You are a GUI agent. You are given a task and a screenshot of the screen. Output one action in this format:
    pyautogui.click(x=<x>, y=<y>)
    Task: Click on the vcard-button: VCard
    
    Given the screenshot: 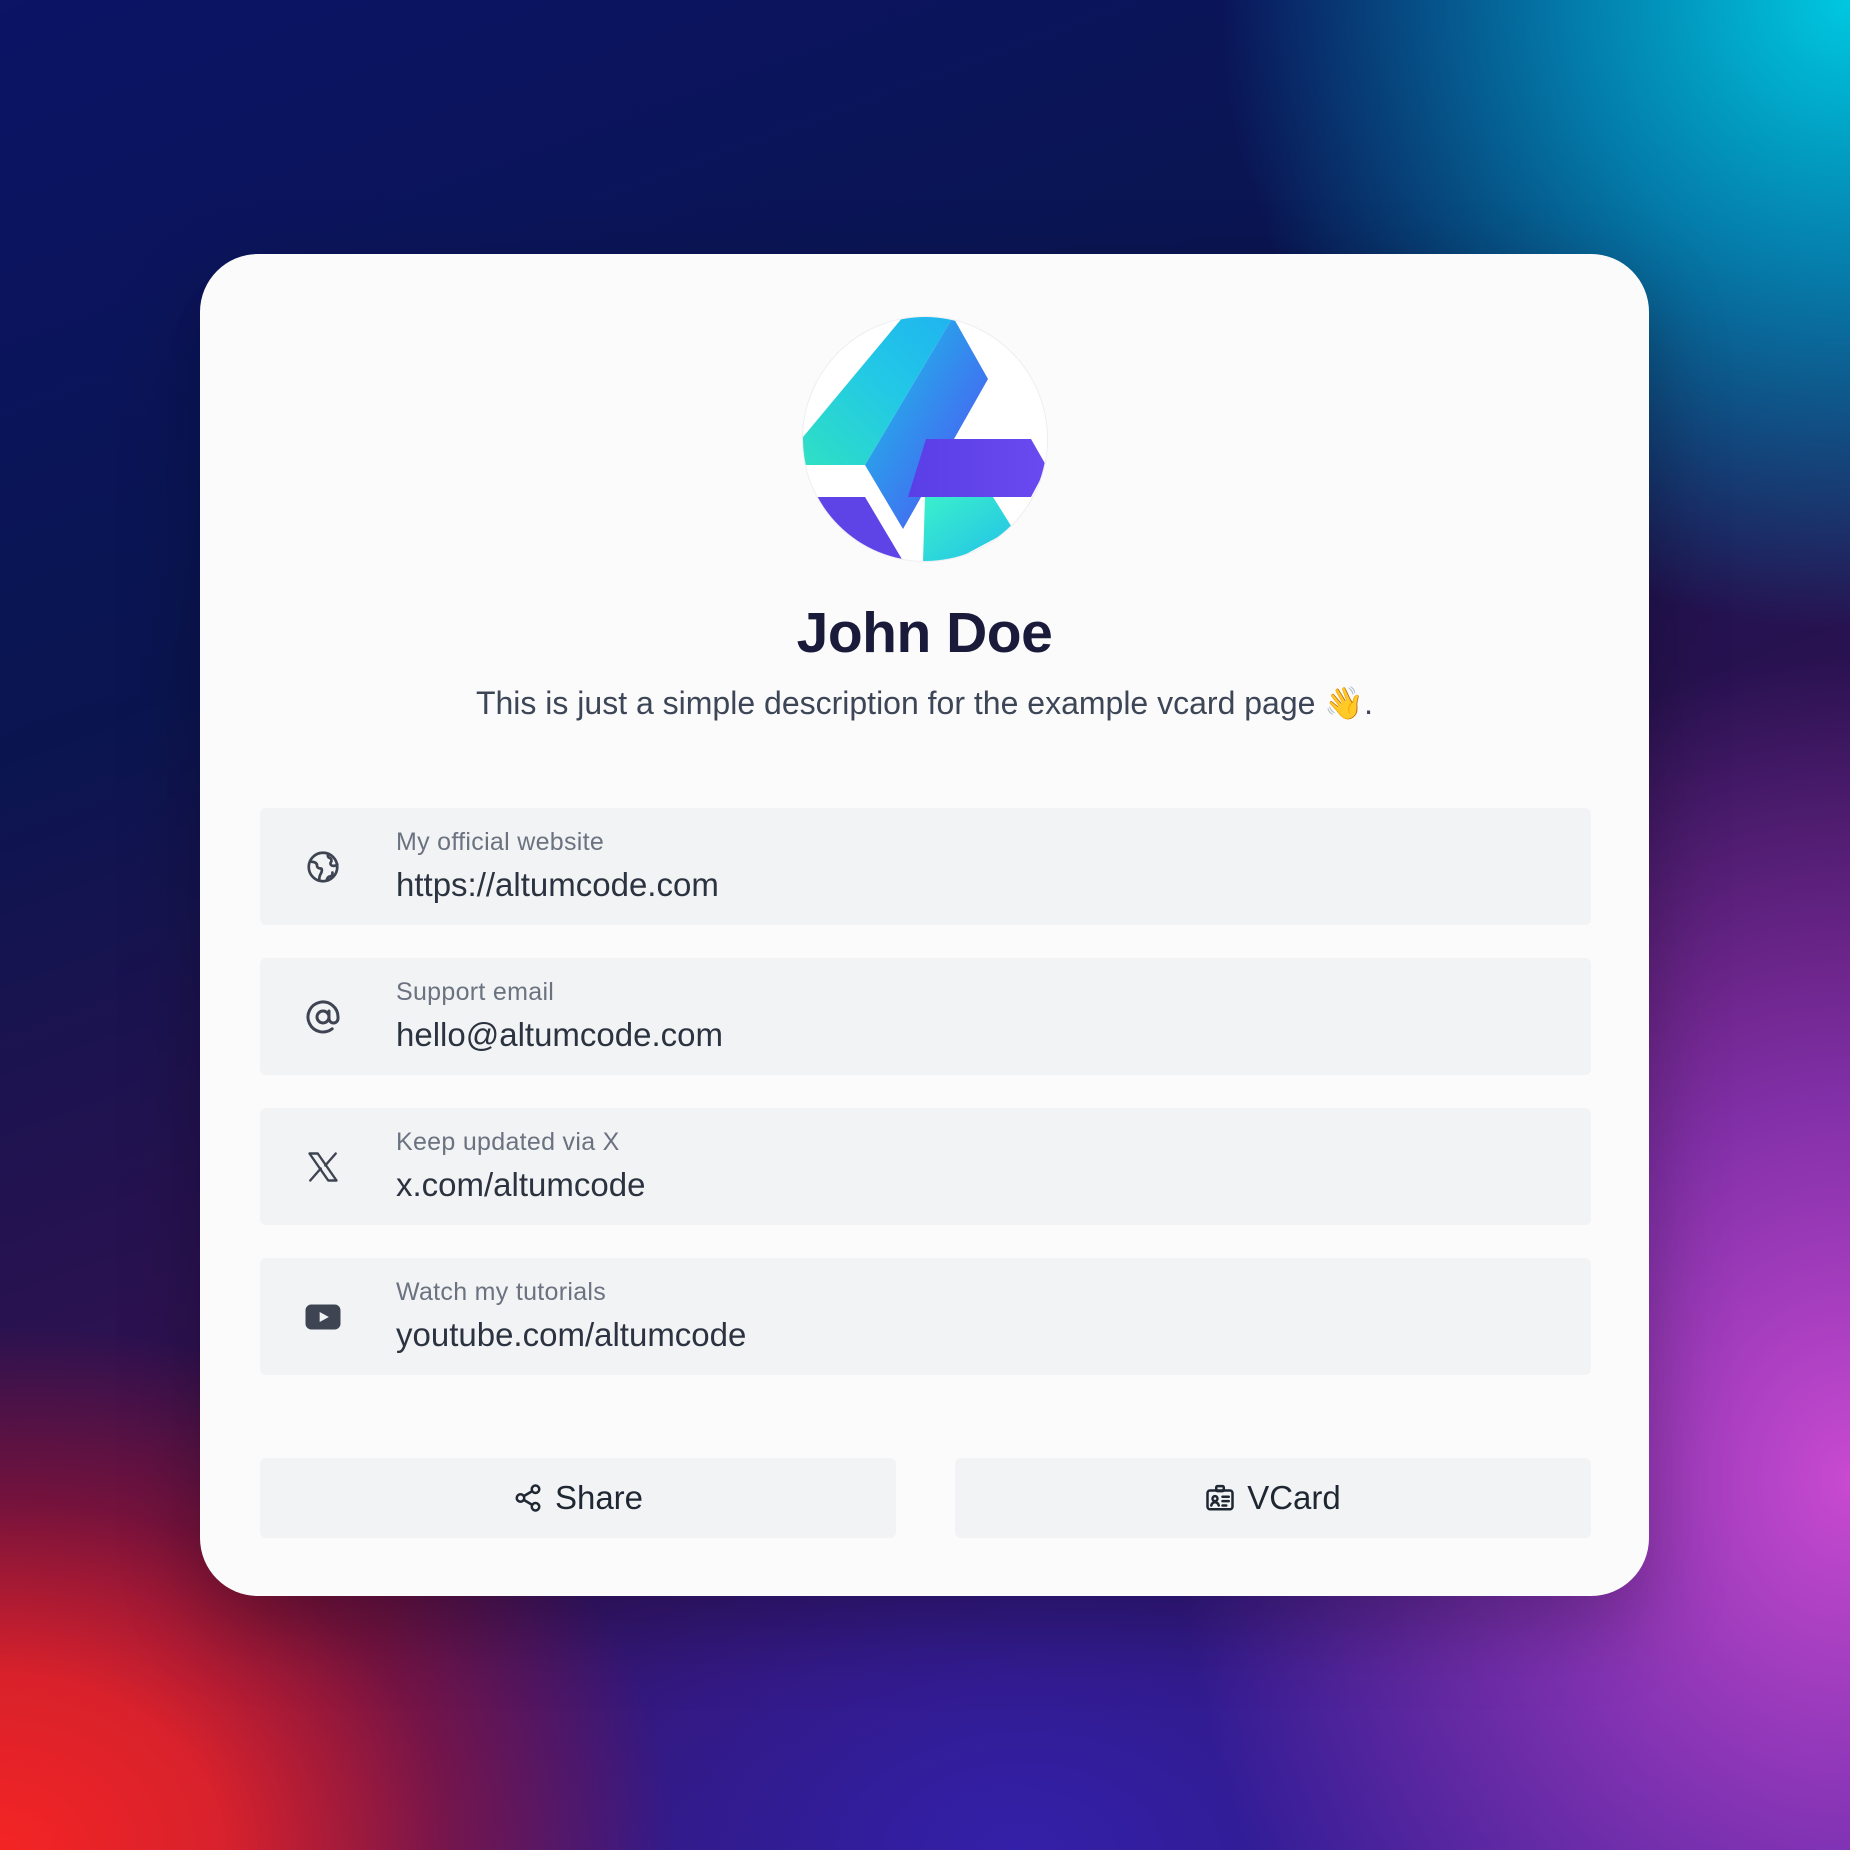 What is the action you would take?
    pyautogui.click(x=1273, y=1498)
    